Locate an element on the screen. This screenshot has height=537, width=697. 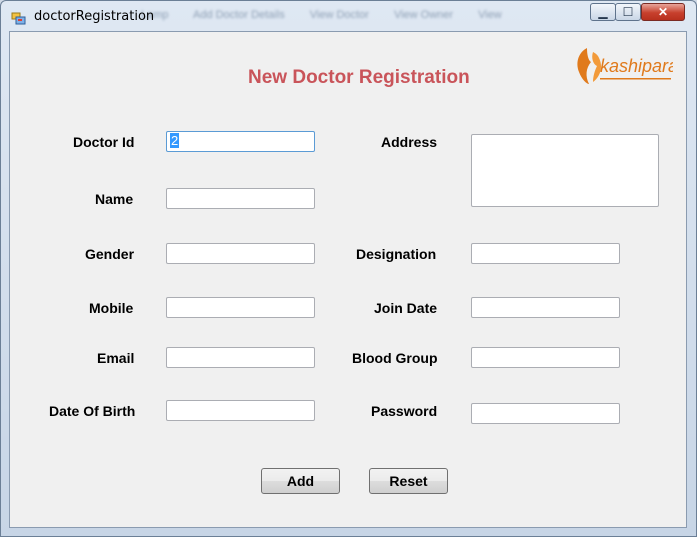
blood-group-field is located at coordinates (545, 357).